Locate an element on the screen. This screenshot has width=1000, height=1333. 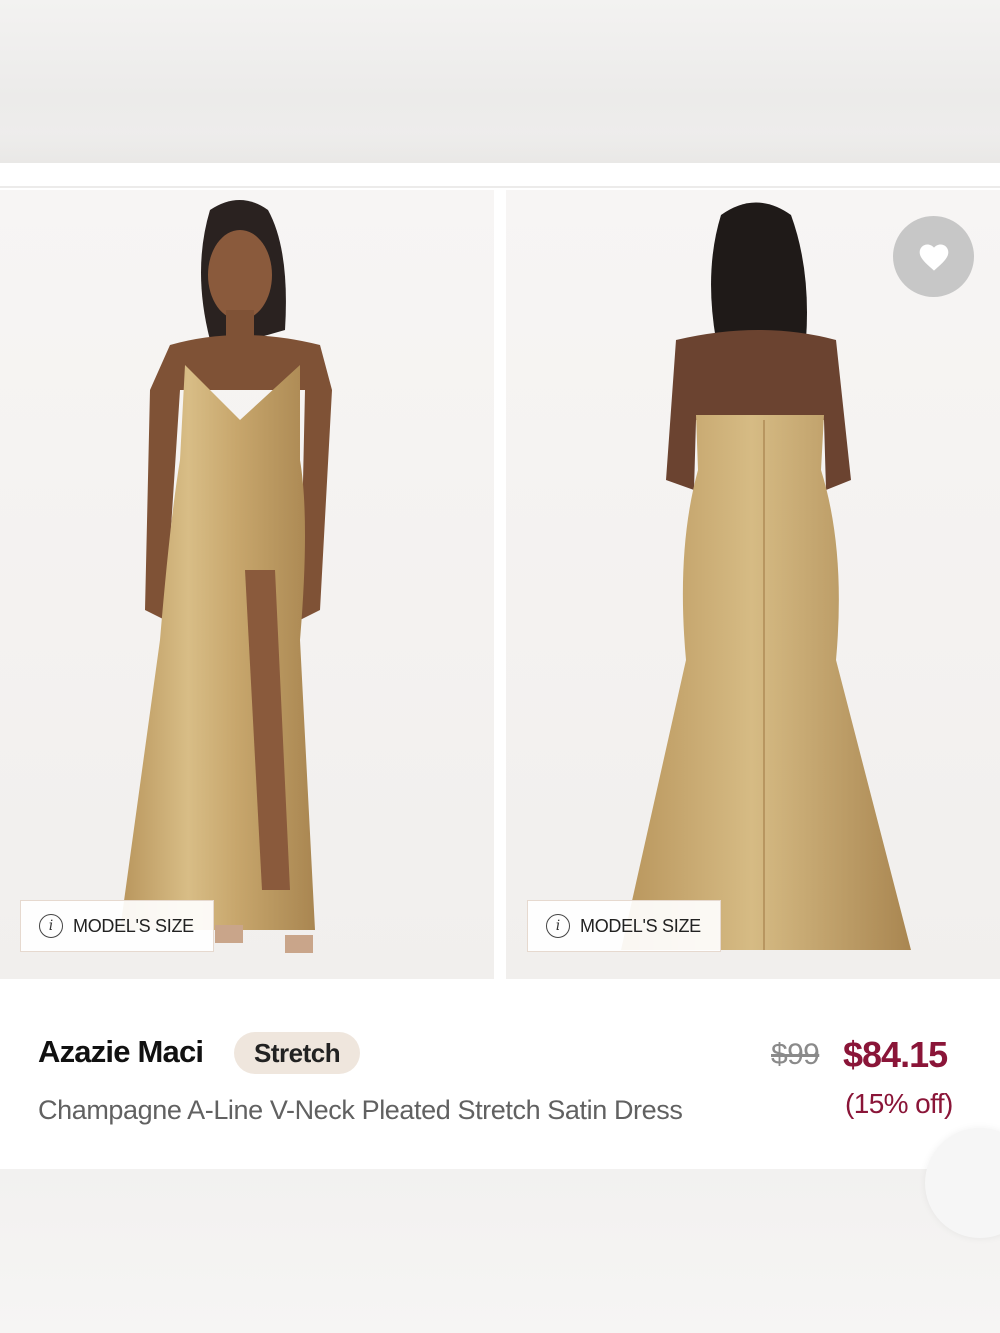
model-size-button-back: i MODEL'S SIZE is located at coordinates (624, 926).